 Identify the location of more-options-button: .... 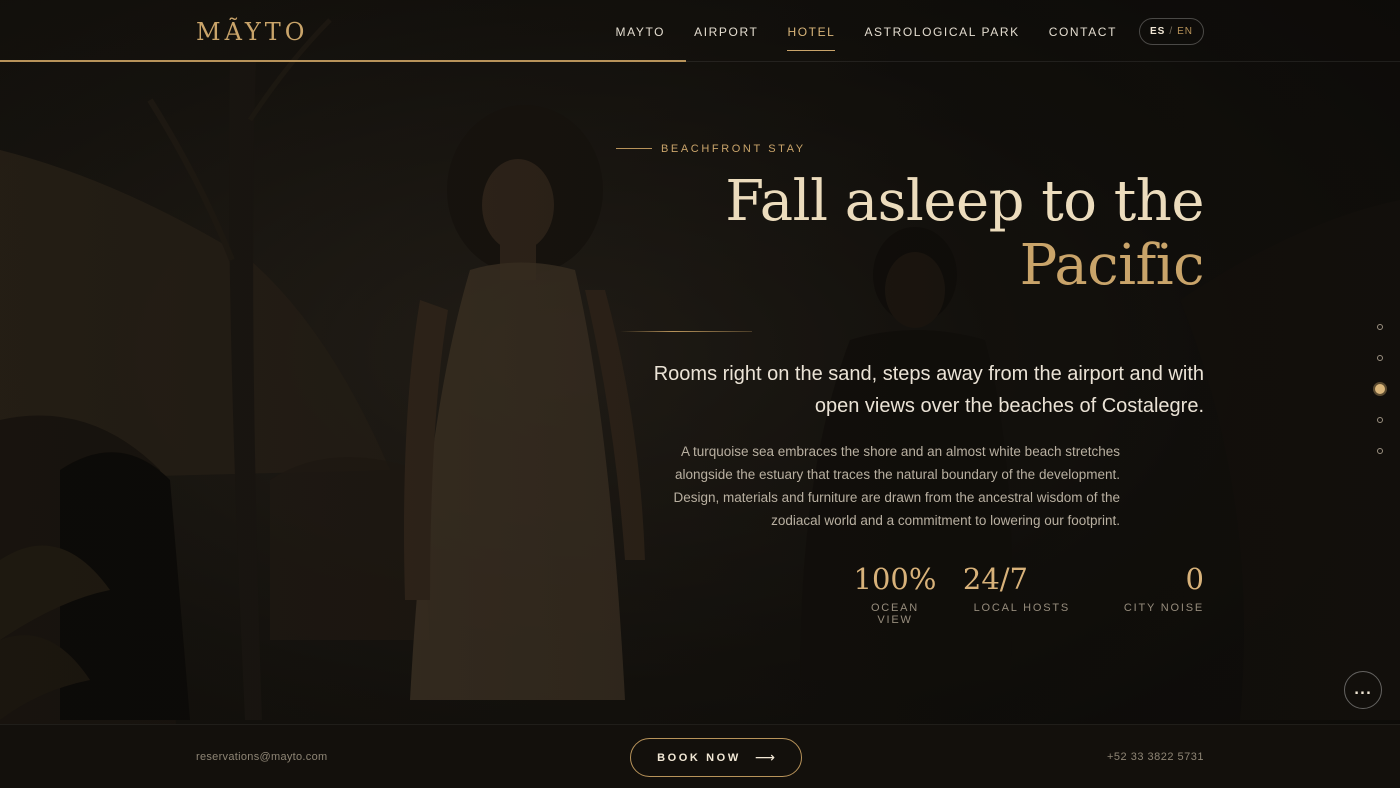
(1363, 690).